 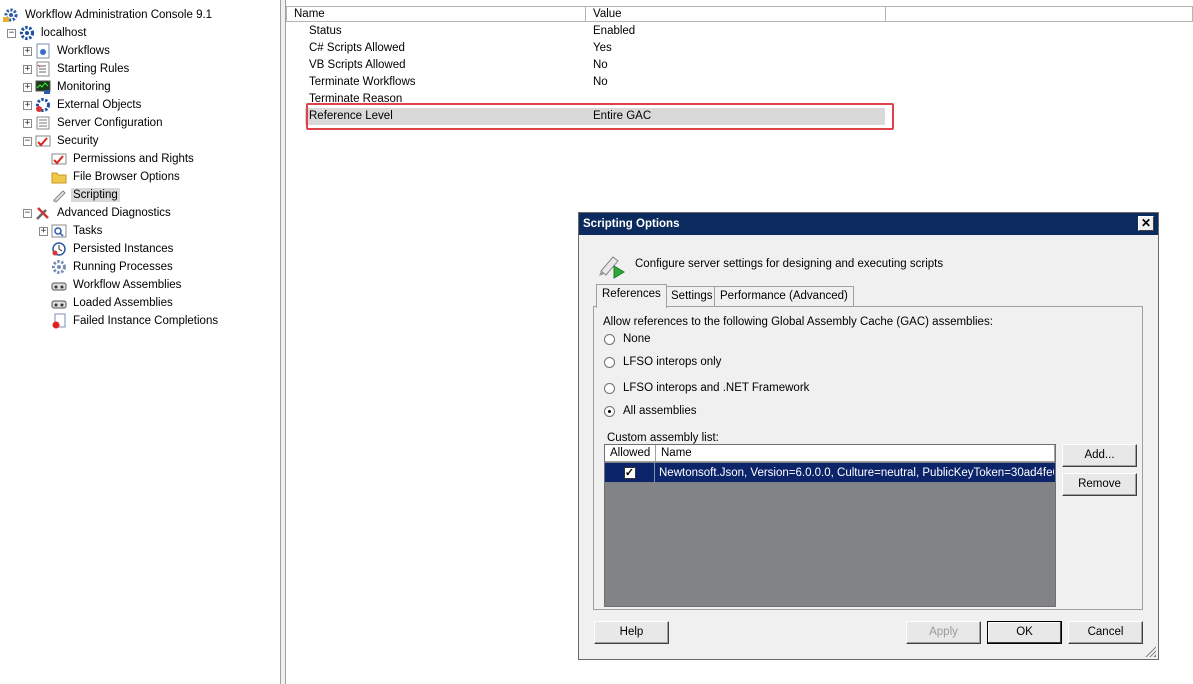 I want to click on column-header-value: Value, so click(x=736, y=14).